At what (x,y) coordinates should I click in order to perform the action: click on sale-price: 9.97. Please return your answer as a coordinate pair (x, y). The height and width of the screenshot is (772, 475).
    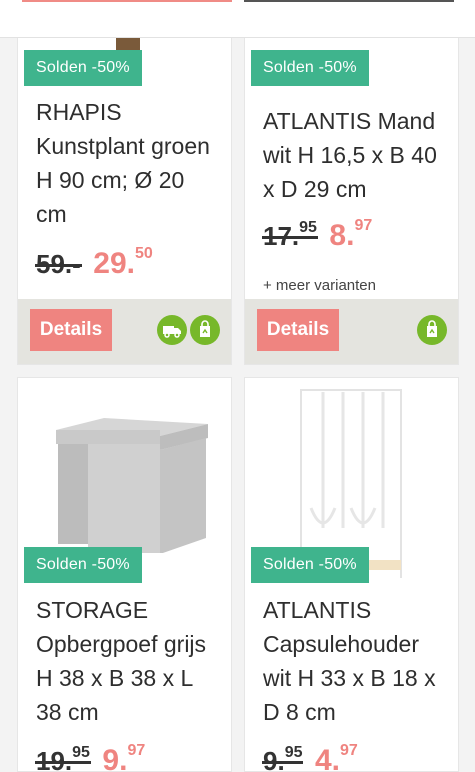
    Looking at the image, I should click on (124, 757).